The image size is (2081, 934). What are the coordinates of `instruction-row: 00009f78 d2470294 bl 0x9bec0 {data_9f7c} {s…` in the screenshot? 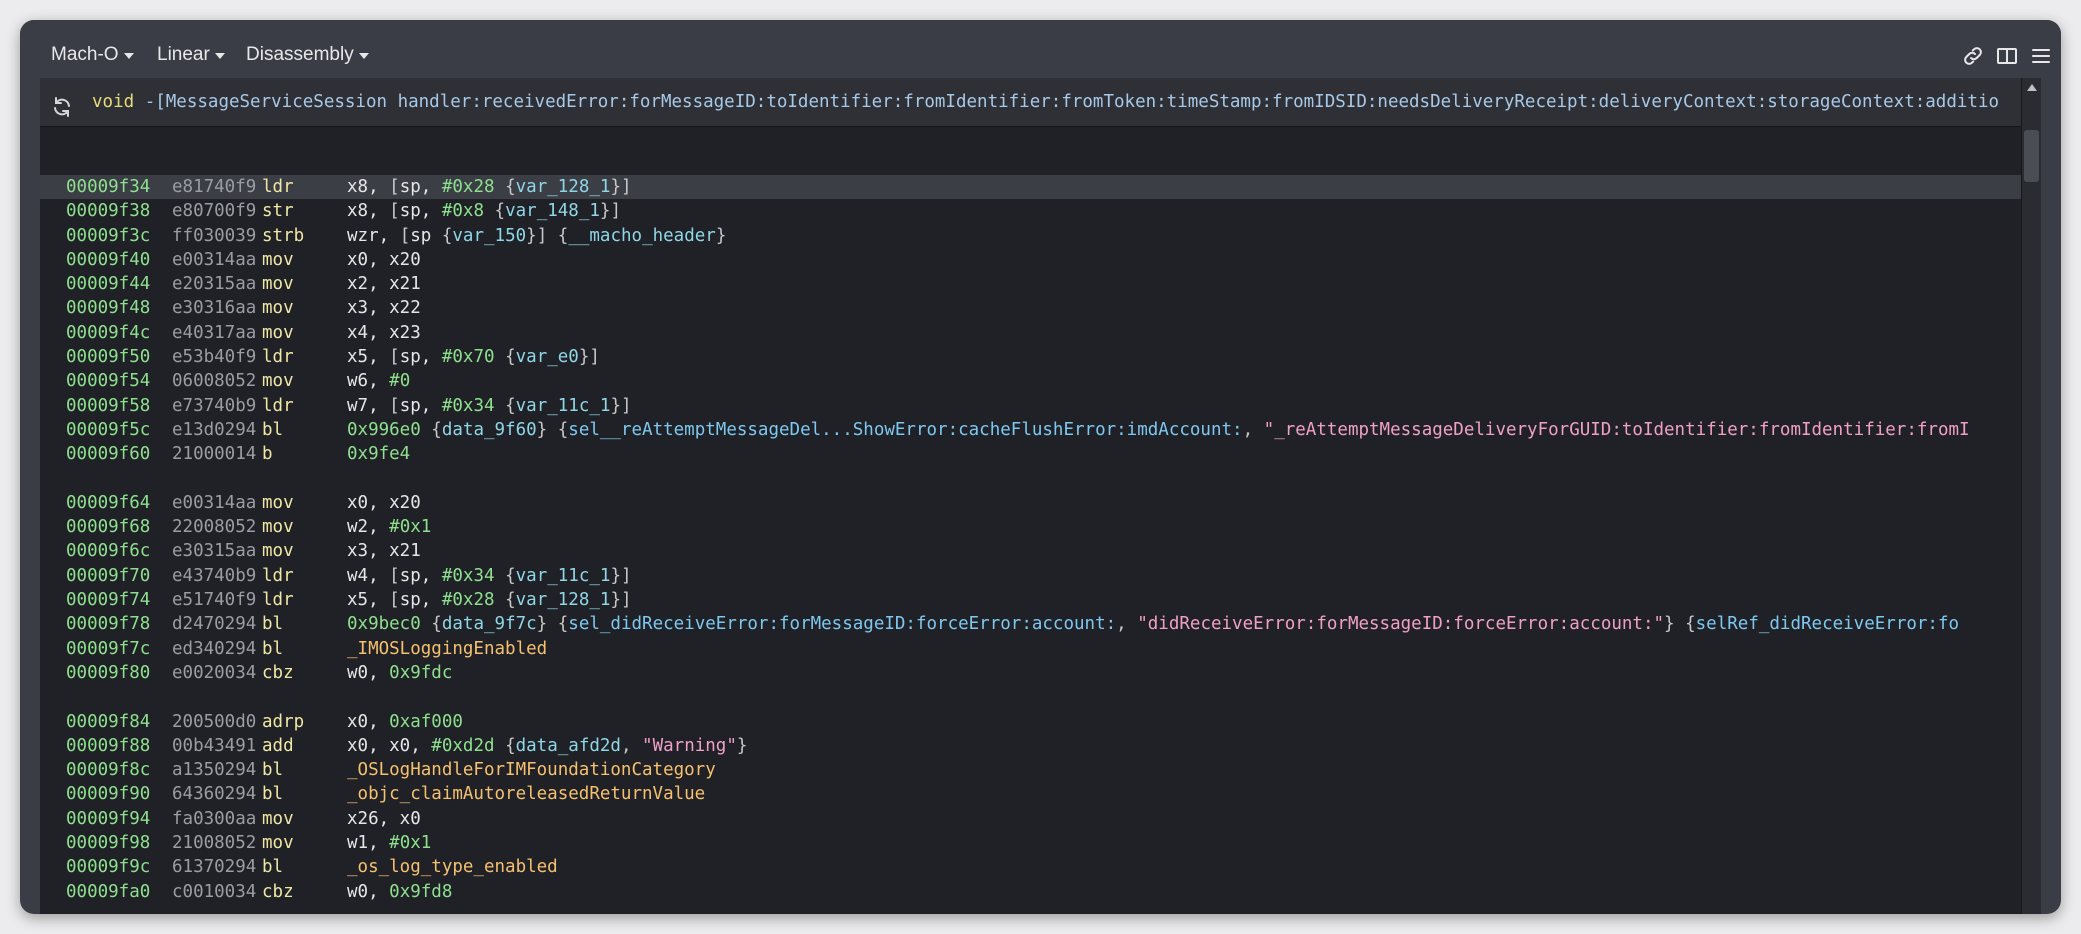 It's located at (1031, 624).